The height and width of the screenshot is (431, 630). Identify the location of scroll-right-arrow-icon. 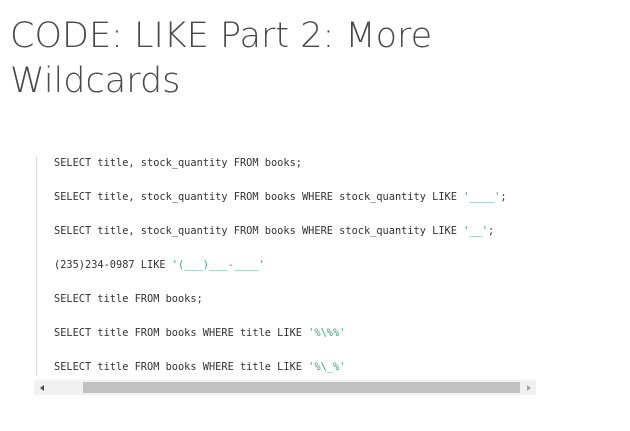
(528, 387).